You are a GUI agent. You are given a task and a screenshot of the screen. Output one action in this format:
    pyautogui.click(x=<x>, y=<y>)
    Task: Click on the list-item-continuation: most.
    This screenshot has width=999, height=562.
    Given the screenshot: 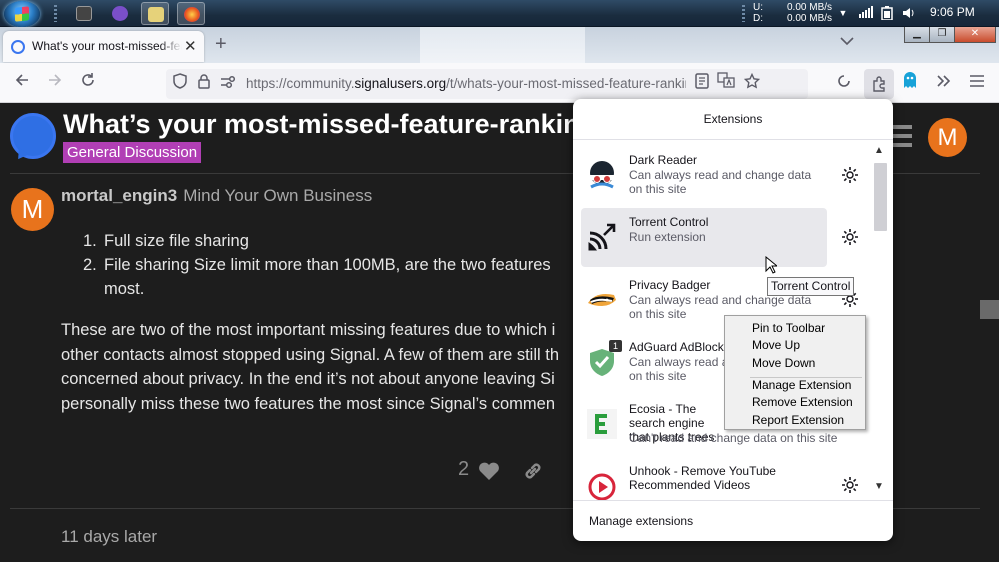 What is the action you would take?
    pyautogui.click(x=306, y=289)
    